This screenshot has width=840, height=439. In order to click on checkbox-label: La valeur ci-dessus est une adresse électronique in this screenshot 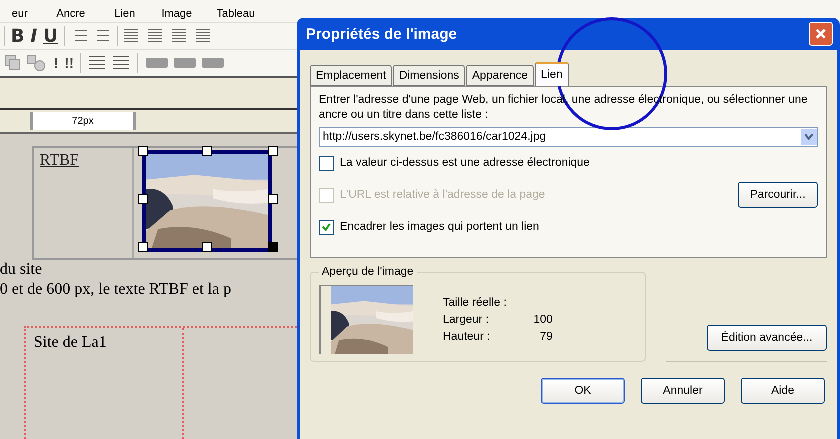, I will do `click(465, 163)`.